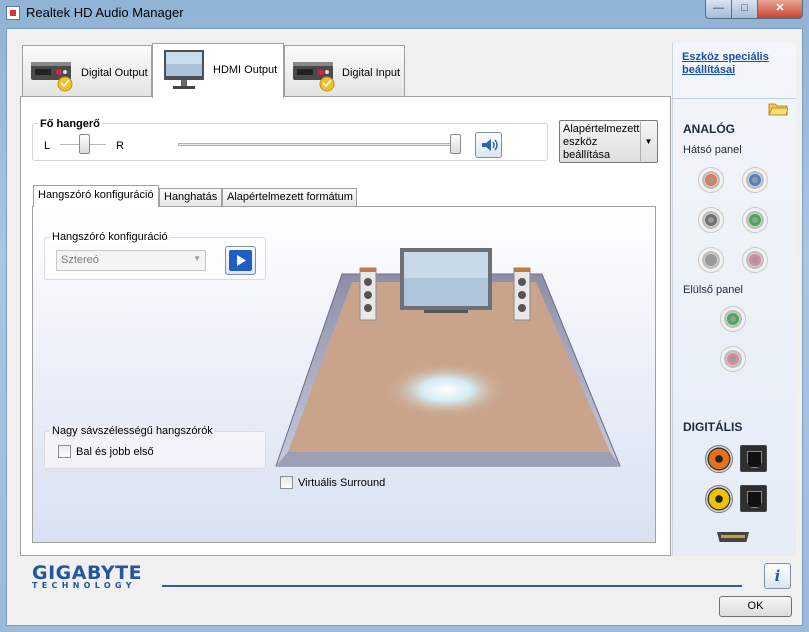 The width and height of the screenshot is (809, 632). What do you see at coordinates (371, 73) in the screenshot?
I see `tab-digital-input-label: Digital Input` at bounding box center [371, 73].